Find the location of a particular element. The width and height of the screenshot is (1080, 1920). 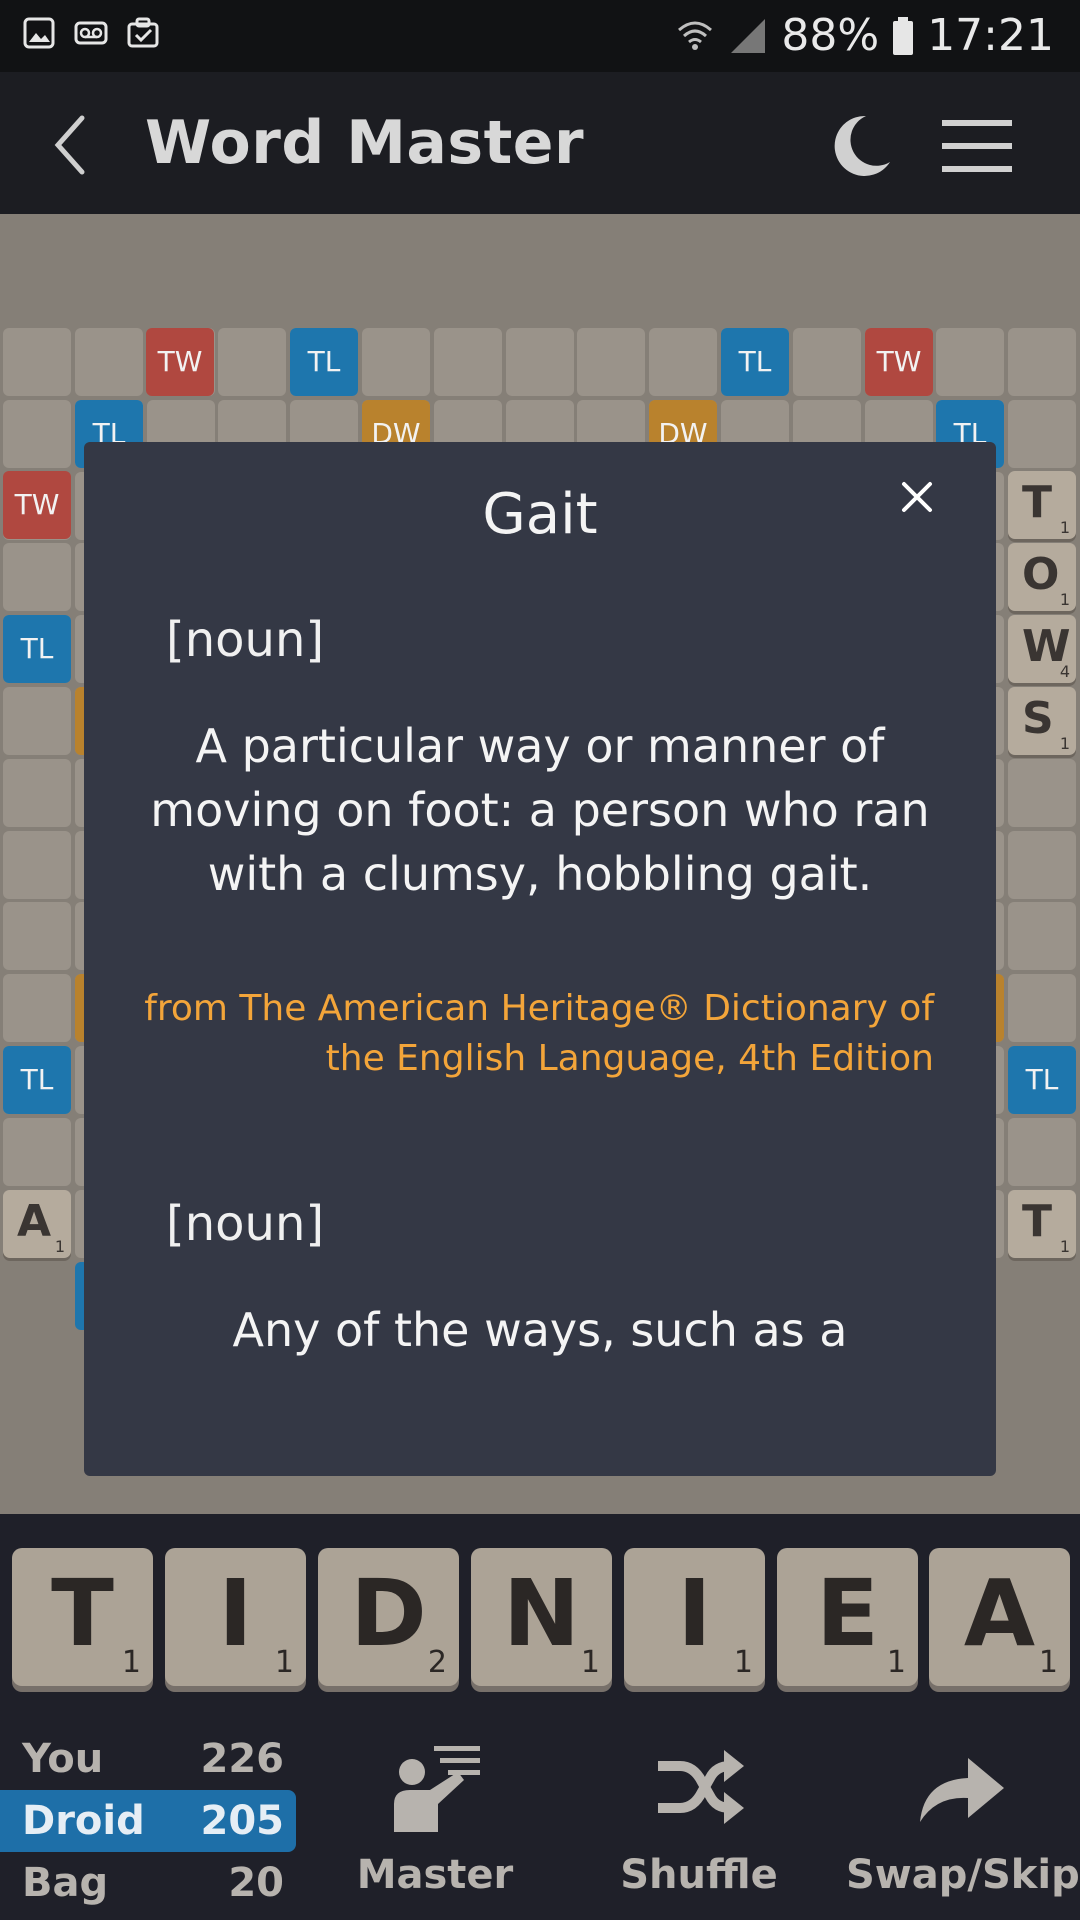

rack-tile: N1 is located at coordinates (541, 1617).